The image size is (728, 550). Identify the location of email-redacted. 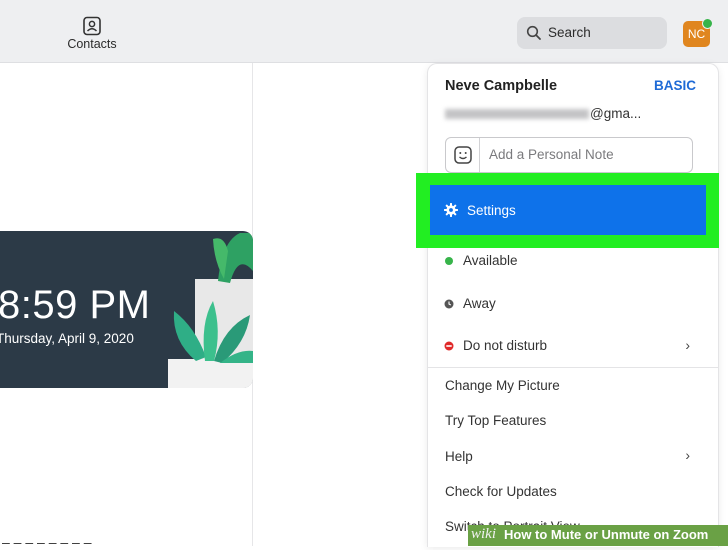
(517, 114).